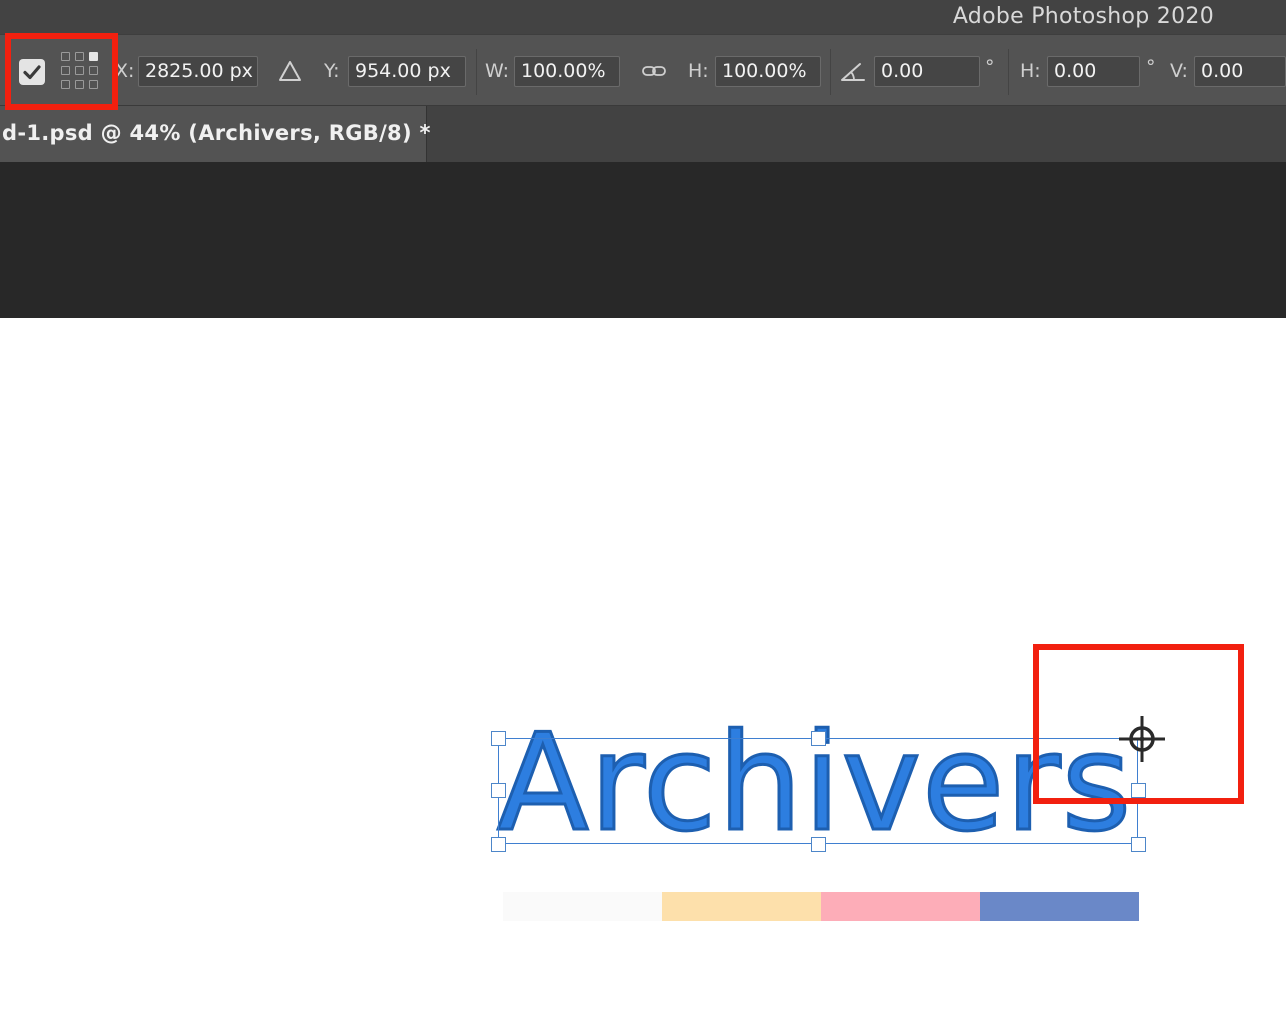  Describe the element at coordinates (567, 71) in the screenshot. I see `width-input: 100.00%` at that location.